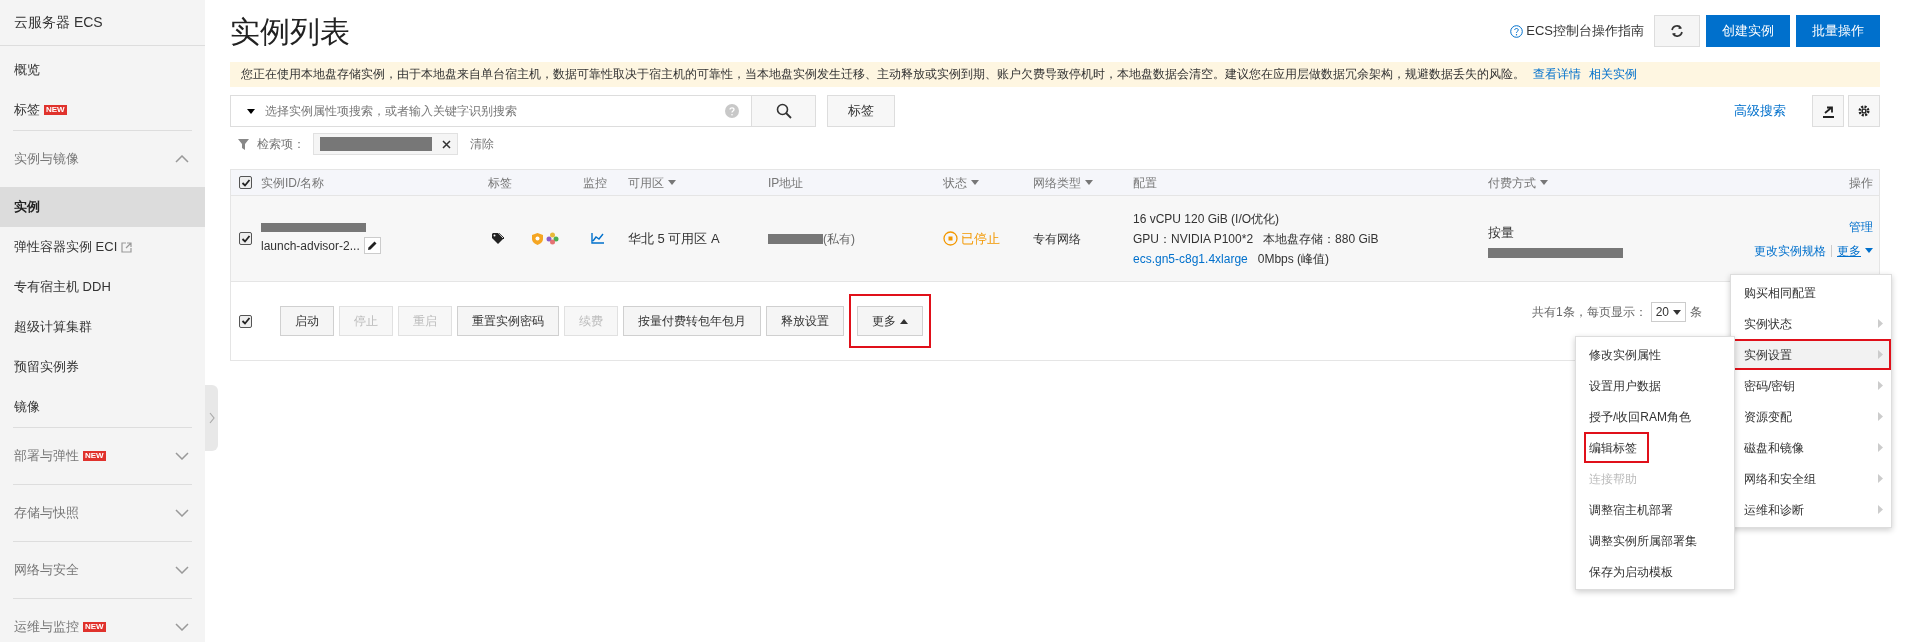 This screenshot has width=1917, height=642. What do you see at coordinates (1838, 31) in the screenshot?
I see `primary-button: 批量操作` at bounding box center [1838, 31].